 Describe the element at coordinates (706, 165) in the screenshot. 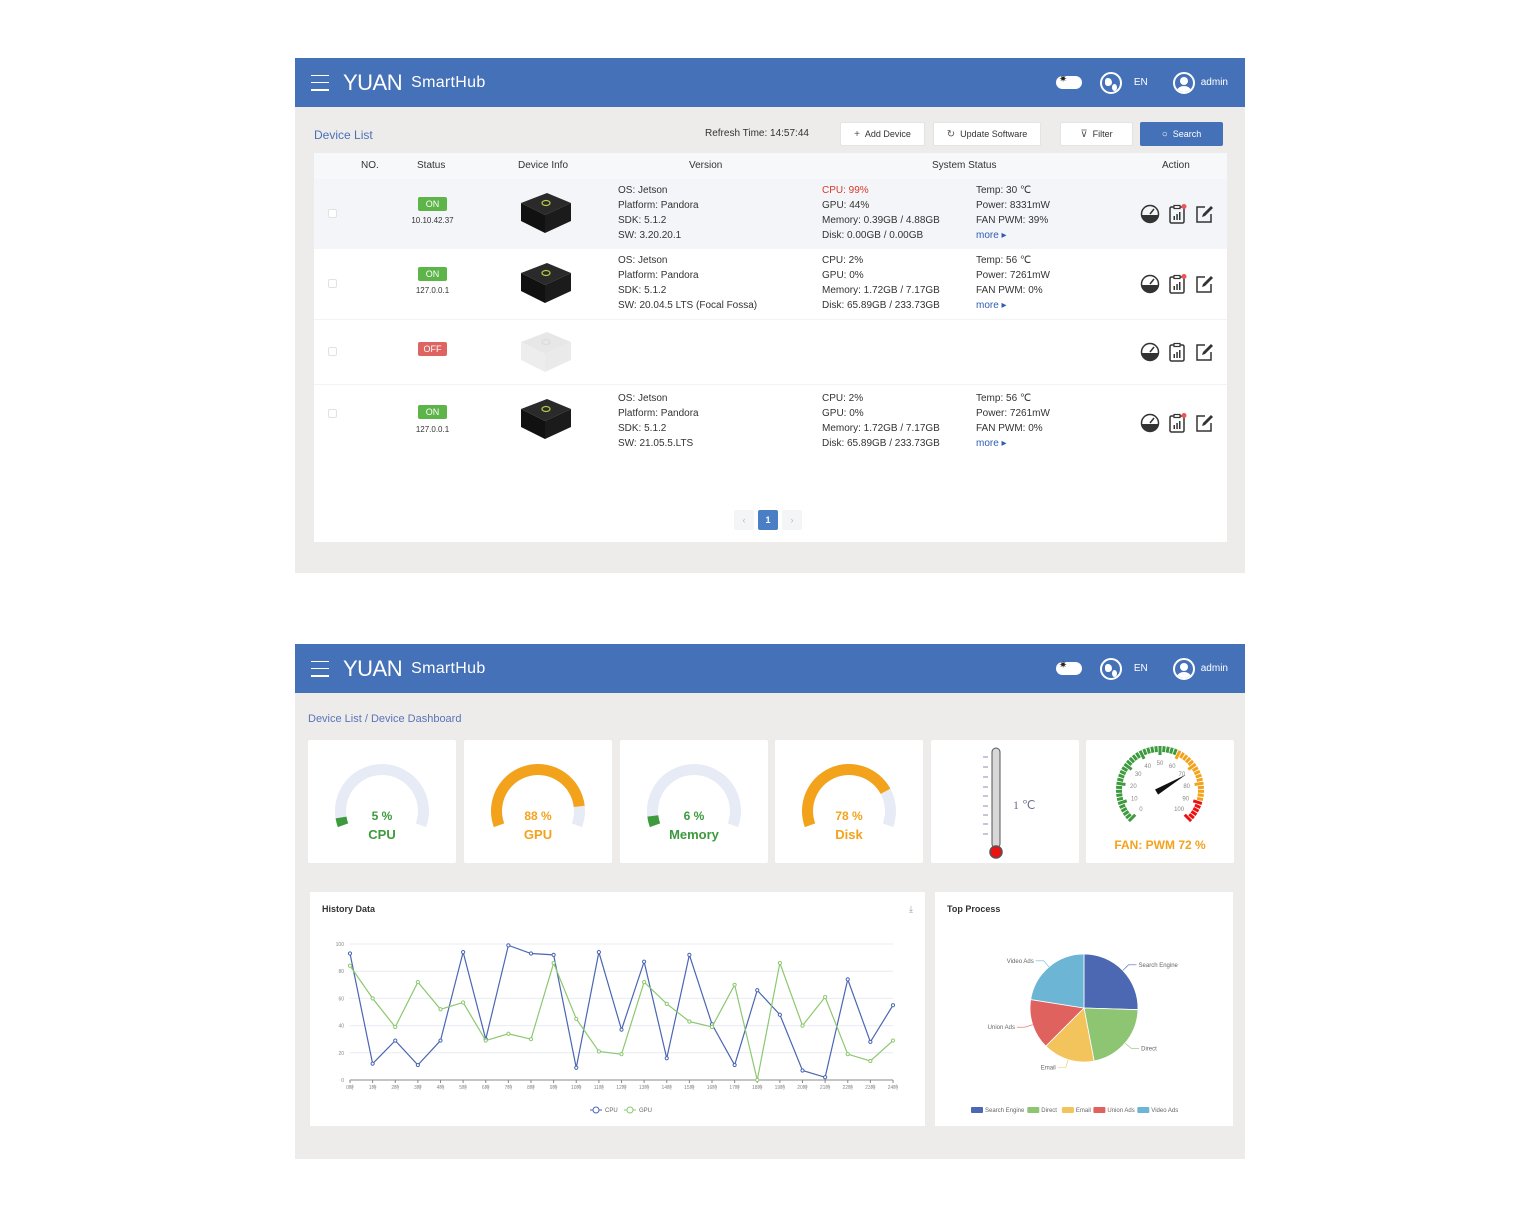

I see `column-header-version: Version` at that location.